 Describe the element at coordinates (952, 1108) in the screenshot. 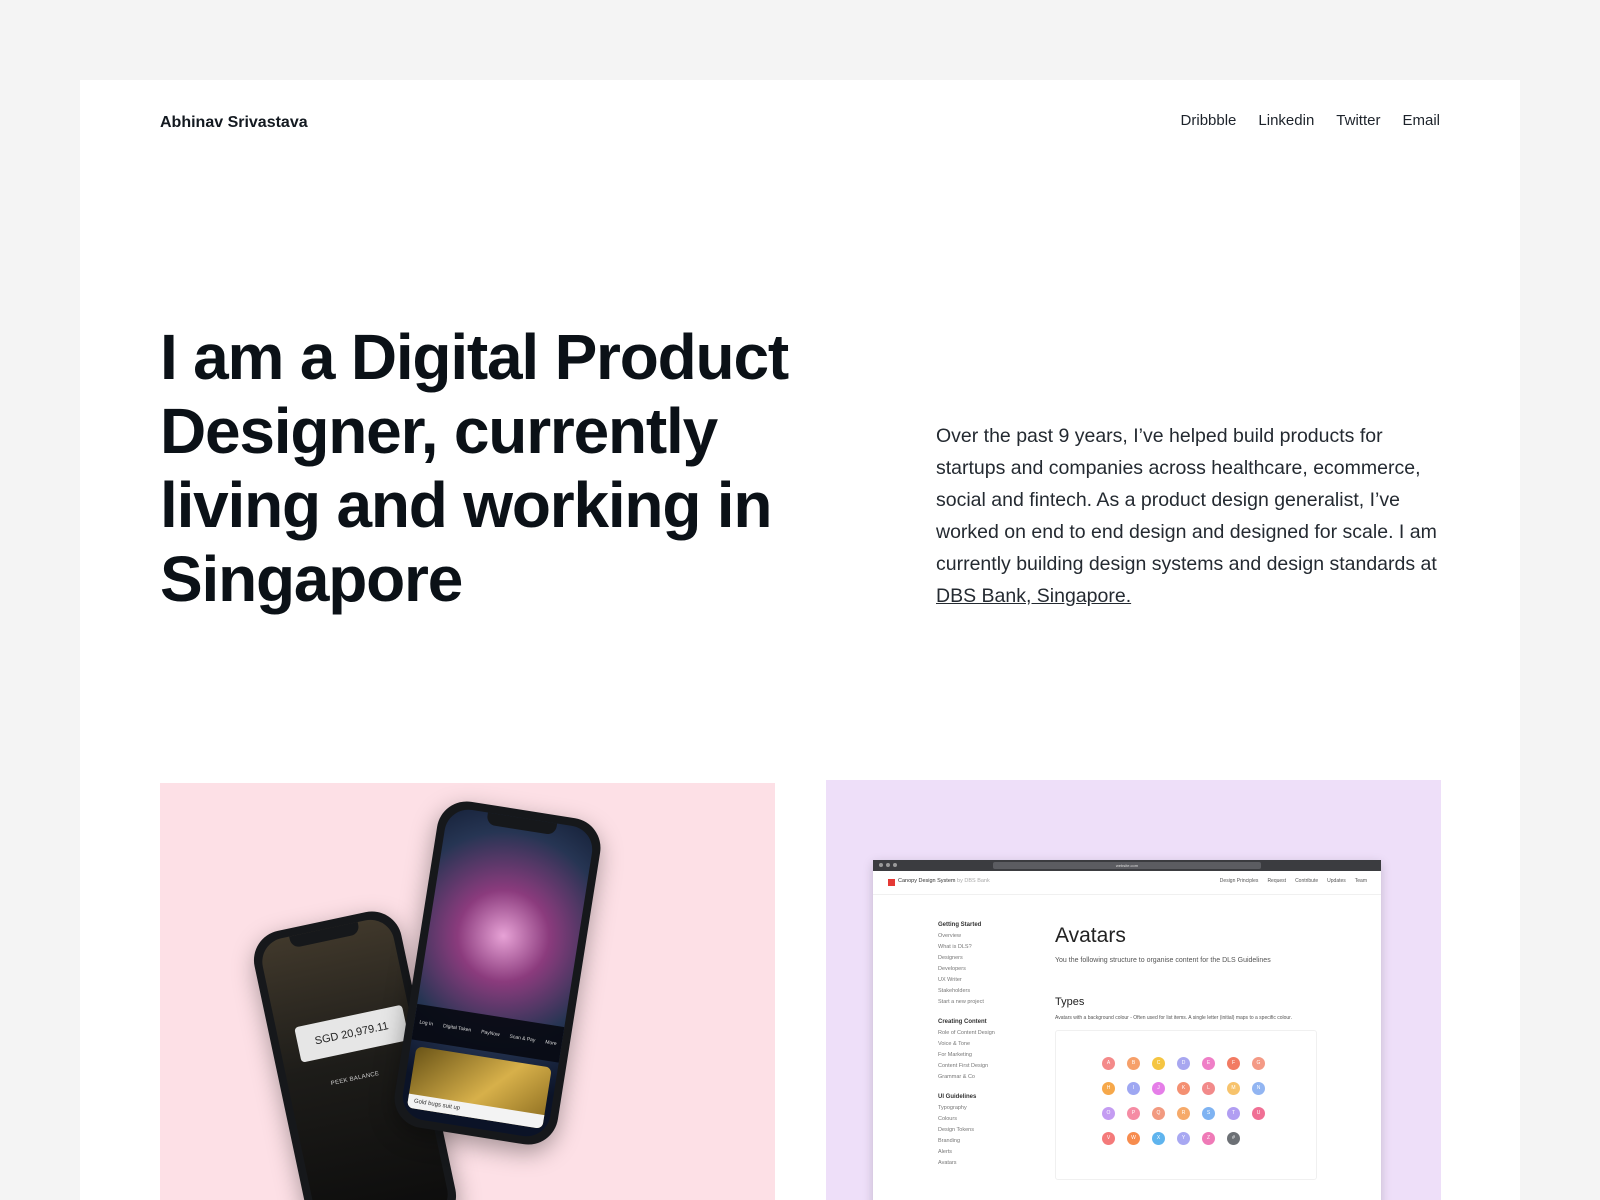

I see `sidebar-item: Typography` at that location.